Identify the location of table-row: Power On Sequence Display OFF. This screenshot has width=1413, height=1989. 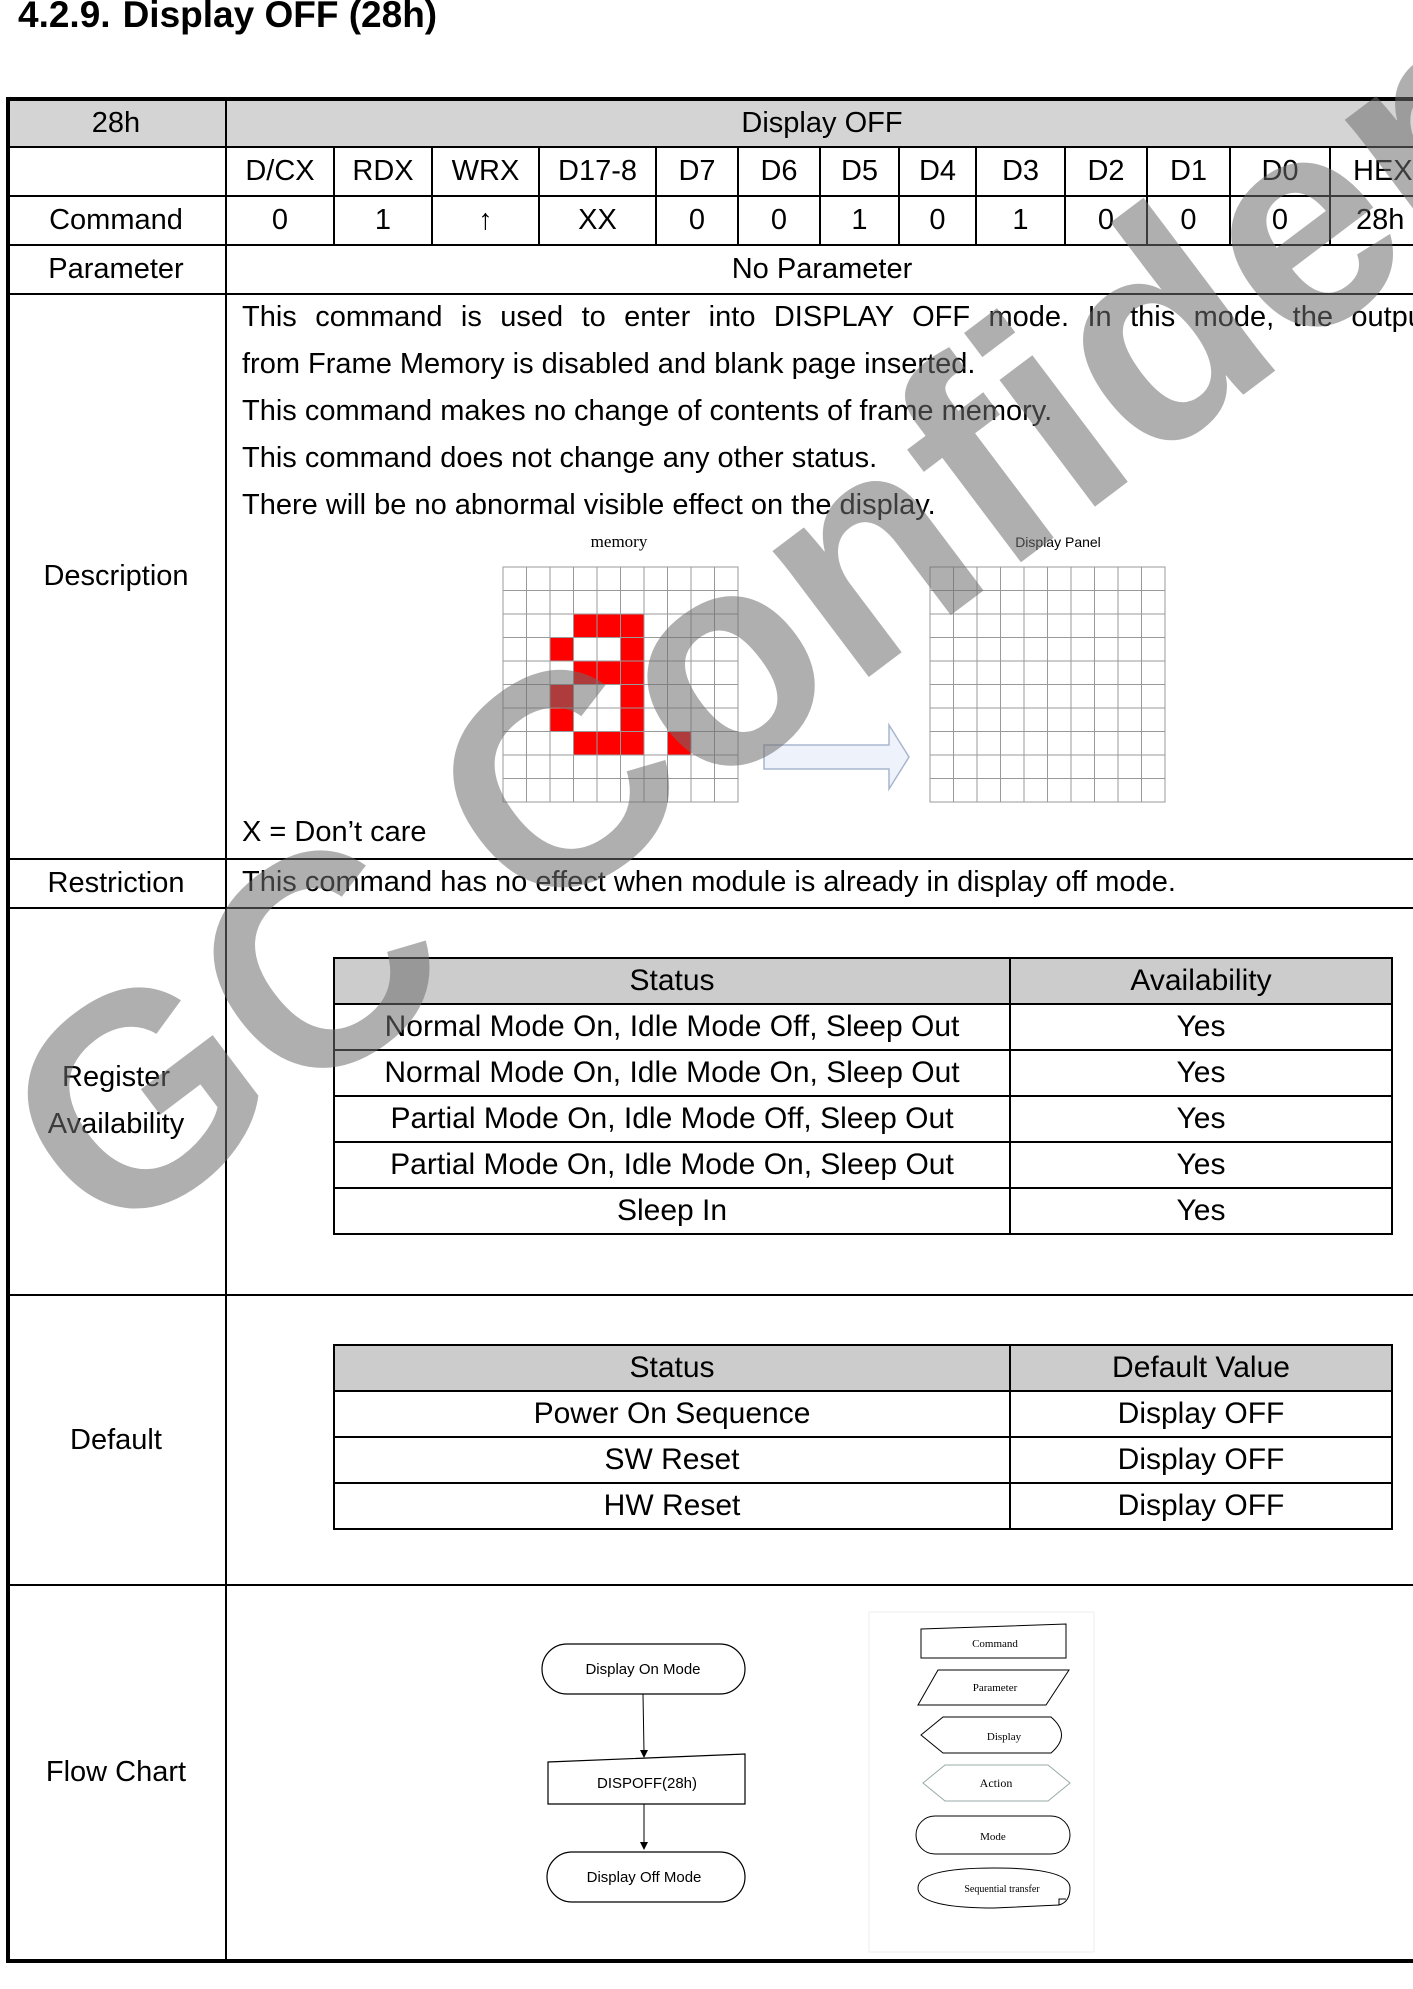
(863, 1414).